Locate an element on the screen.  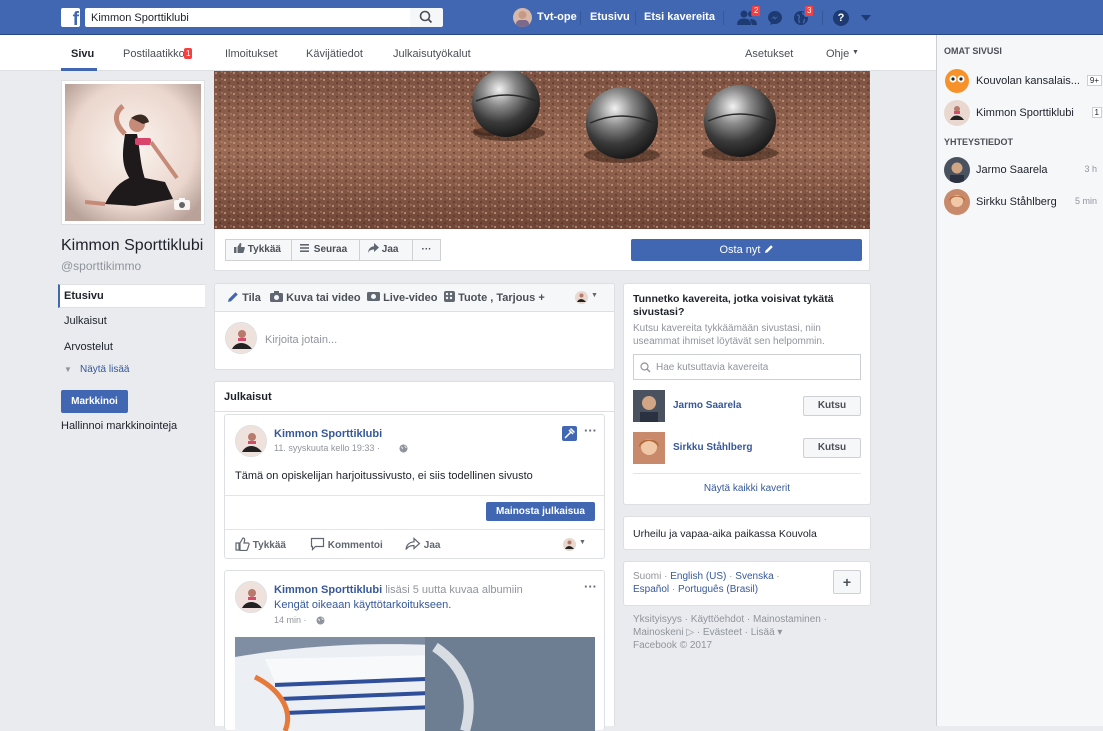
more-options-button: ··· is located at coordinates (426, 250).